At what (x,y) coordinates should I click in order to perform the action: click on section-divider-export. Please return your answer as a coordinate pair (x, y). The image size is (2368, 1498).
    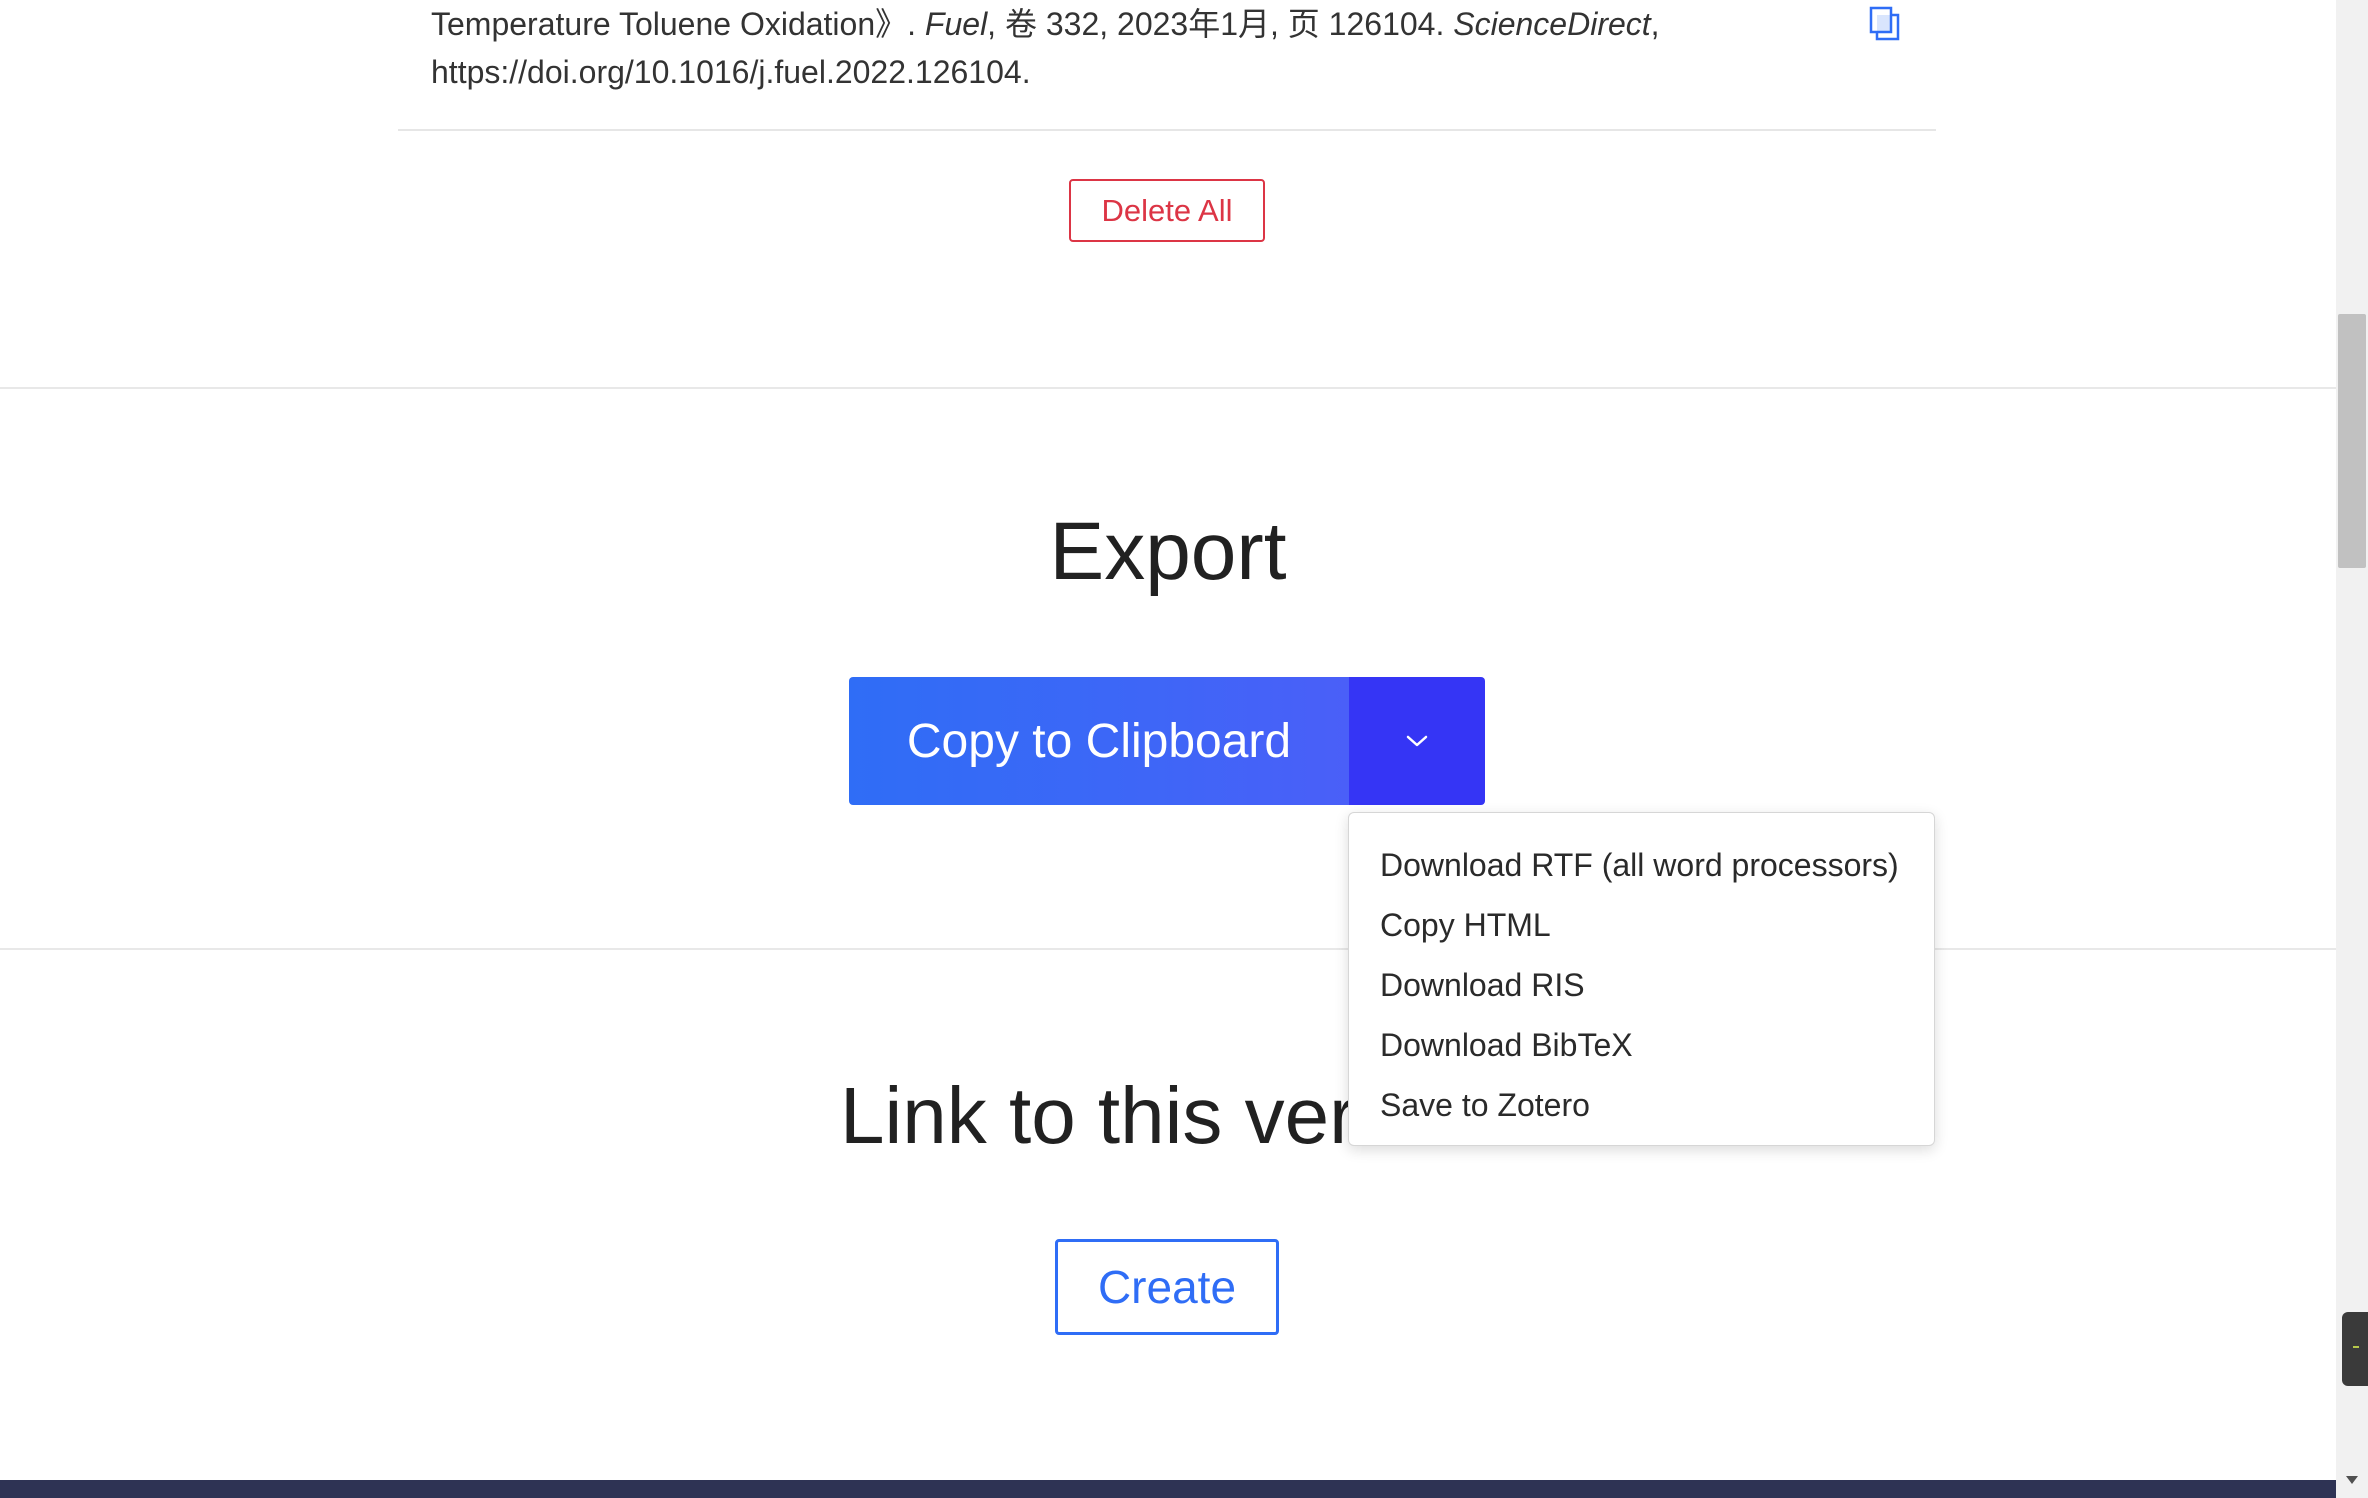
    Looking at the image, I should click on (1168, 388).